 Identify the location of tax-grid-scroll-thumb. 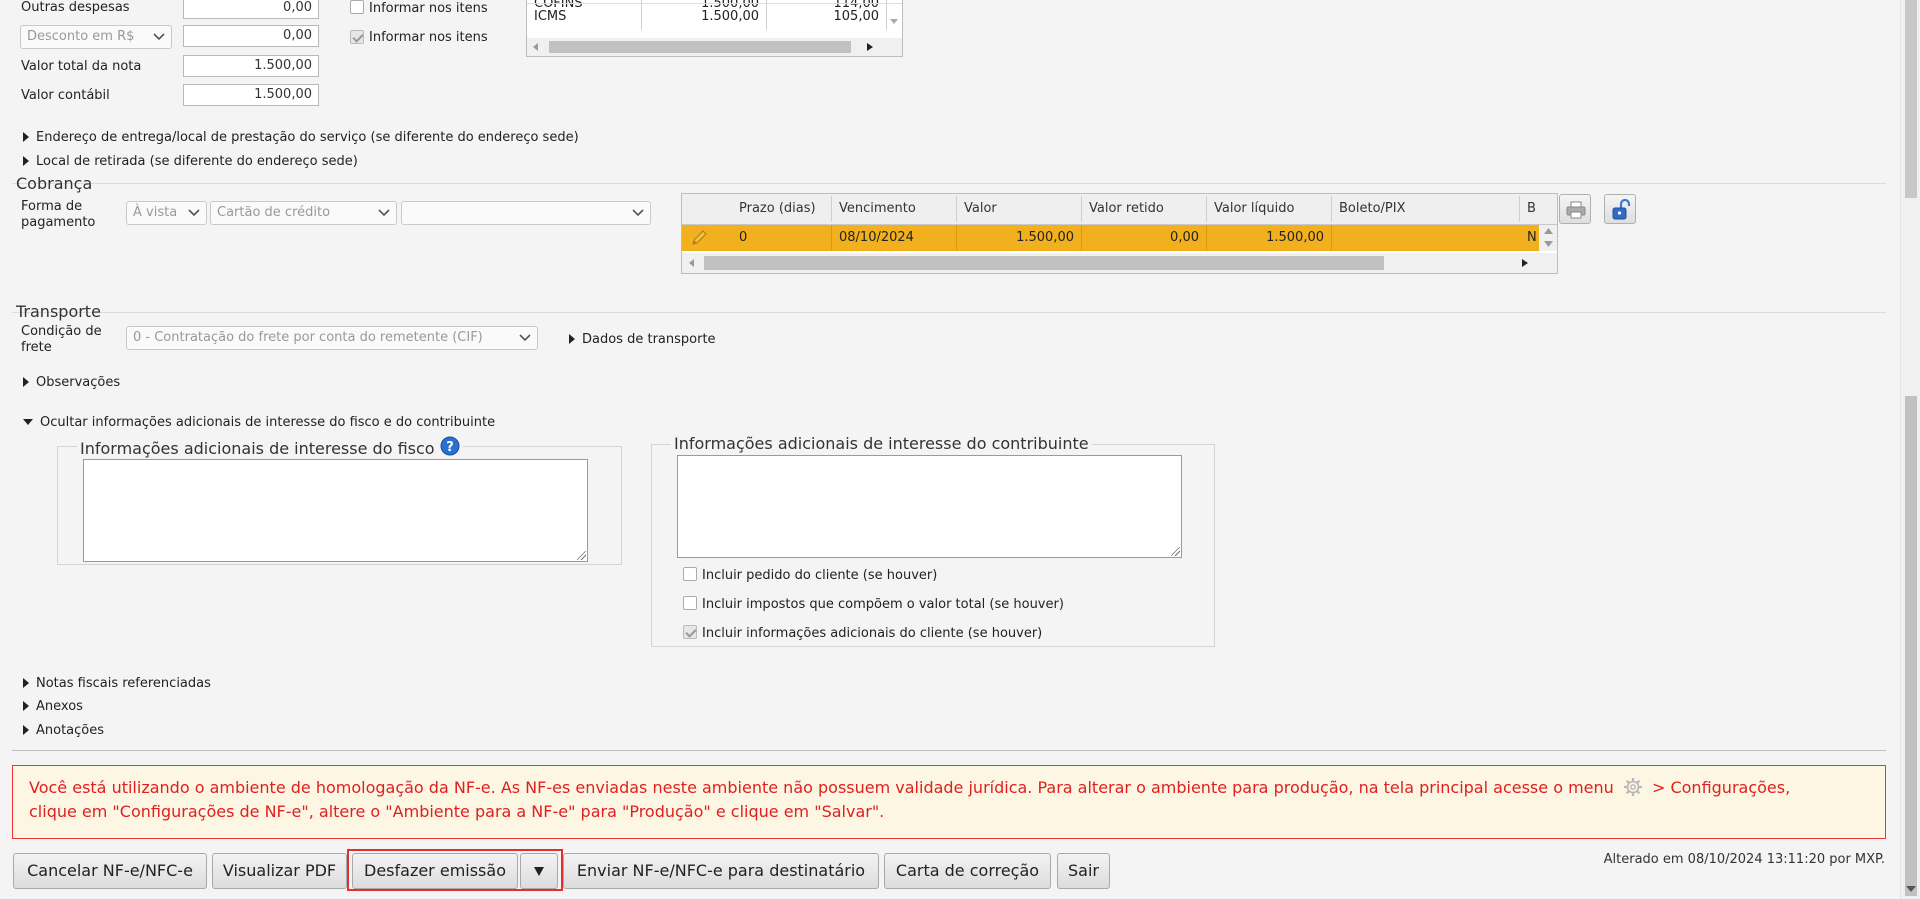
(700, 47).